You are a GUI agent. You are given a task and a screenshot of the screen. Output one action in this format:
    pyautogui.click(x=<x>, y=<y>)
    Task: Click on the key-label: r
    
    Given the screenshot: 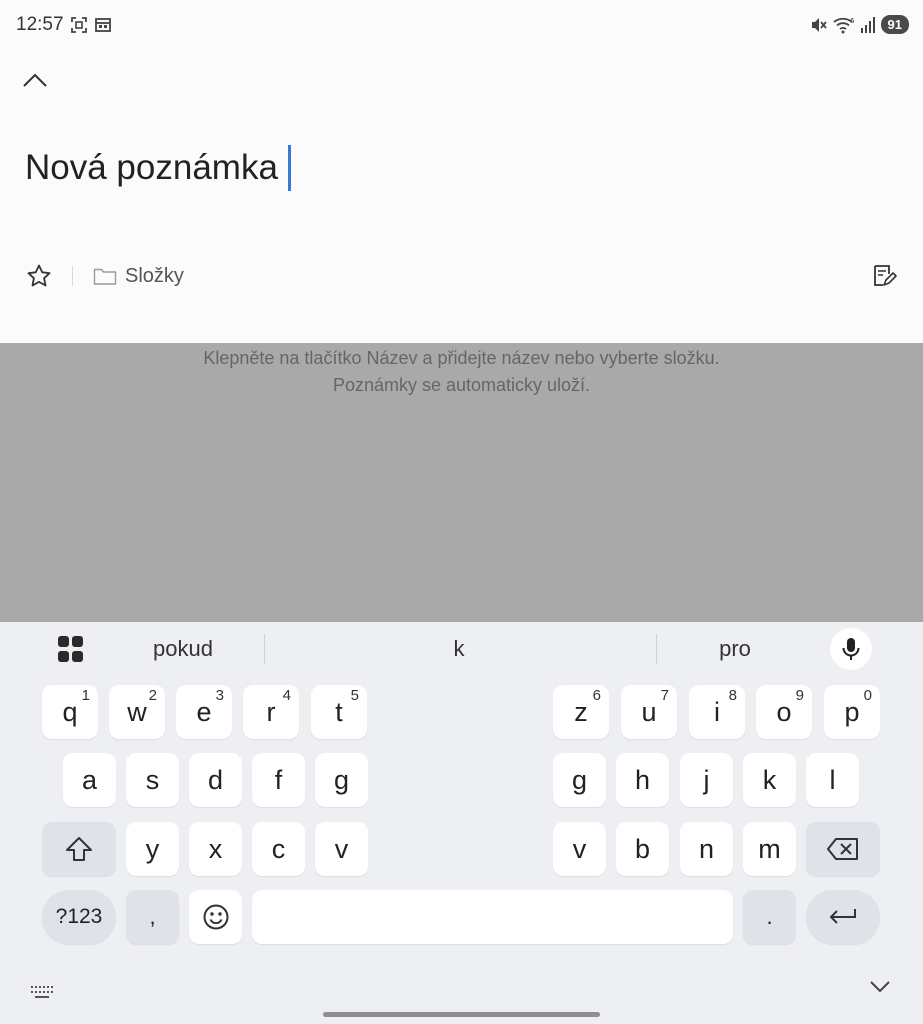 What is the action you would take?
    pyautogui.click(x=271, y=711)
    